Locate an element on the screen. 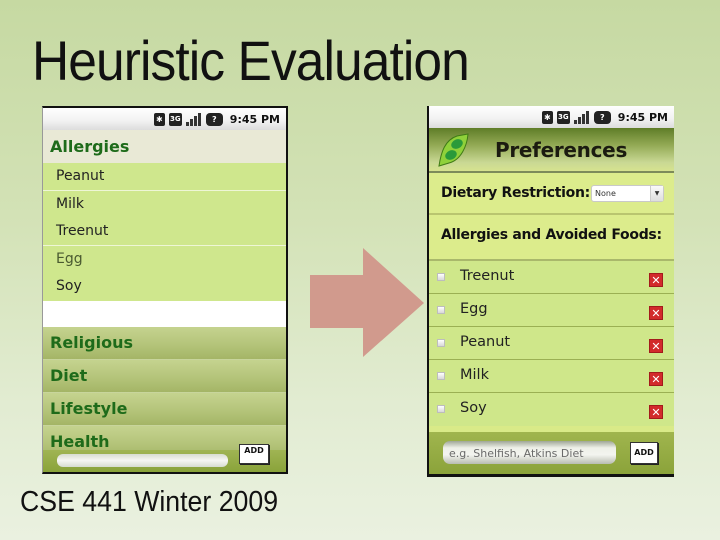  item-label: Soy is located at coordinates (473, 408).